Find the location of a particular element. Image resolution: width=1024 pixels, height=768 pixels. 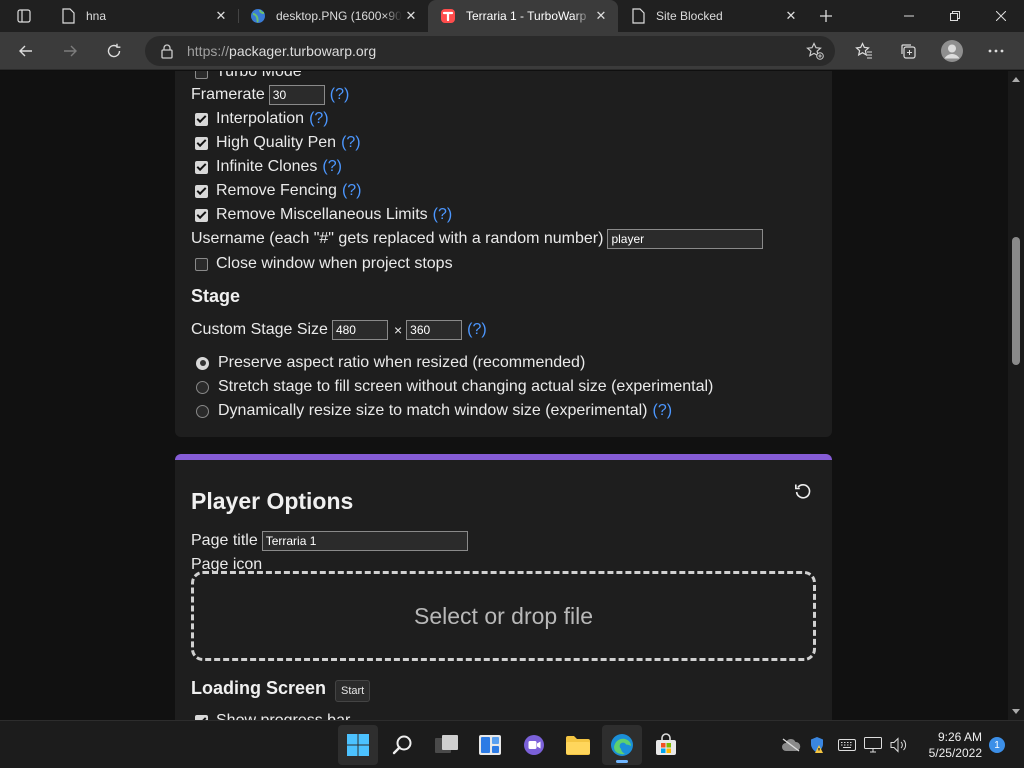

tab-actions-icon is located at coordinates (24, 16).